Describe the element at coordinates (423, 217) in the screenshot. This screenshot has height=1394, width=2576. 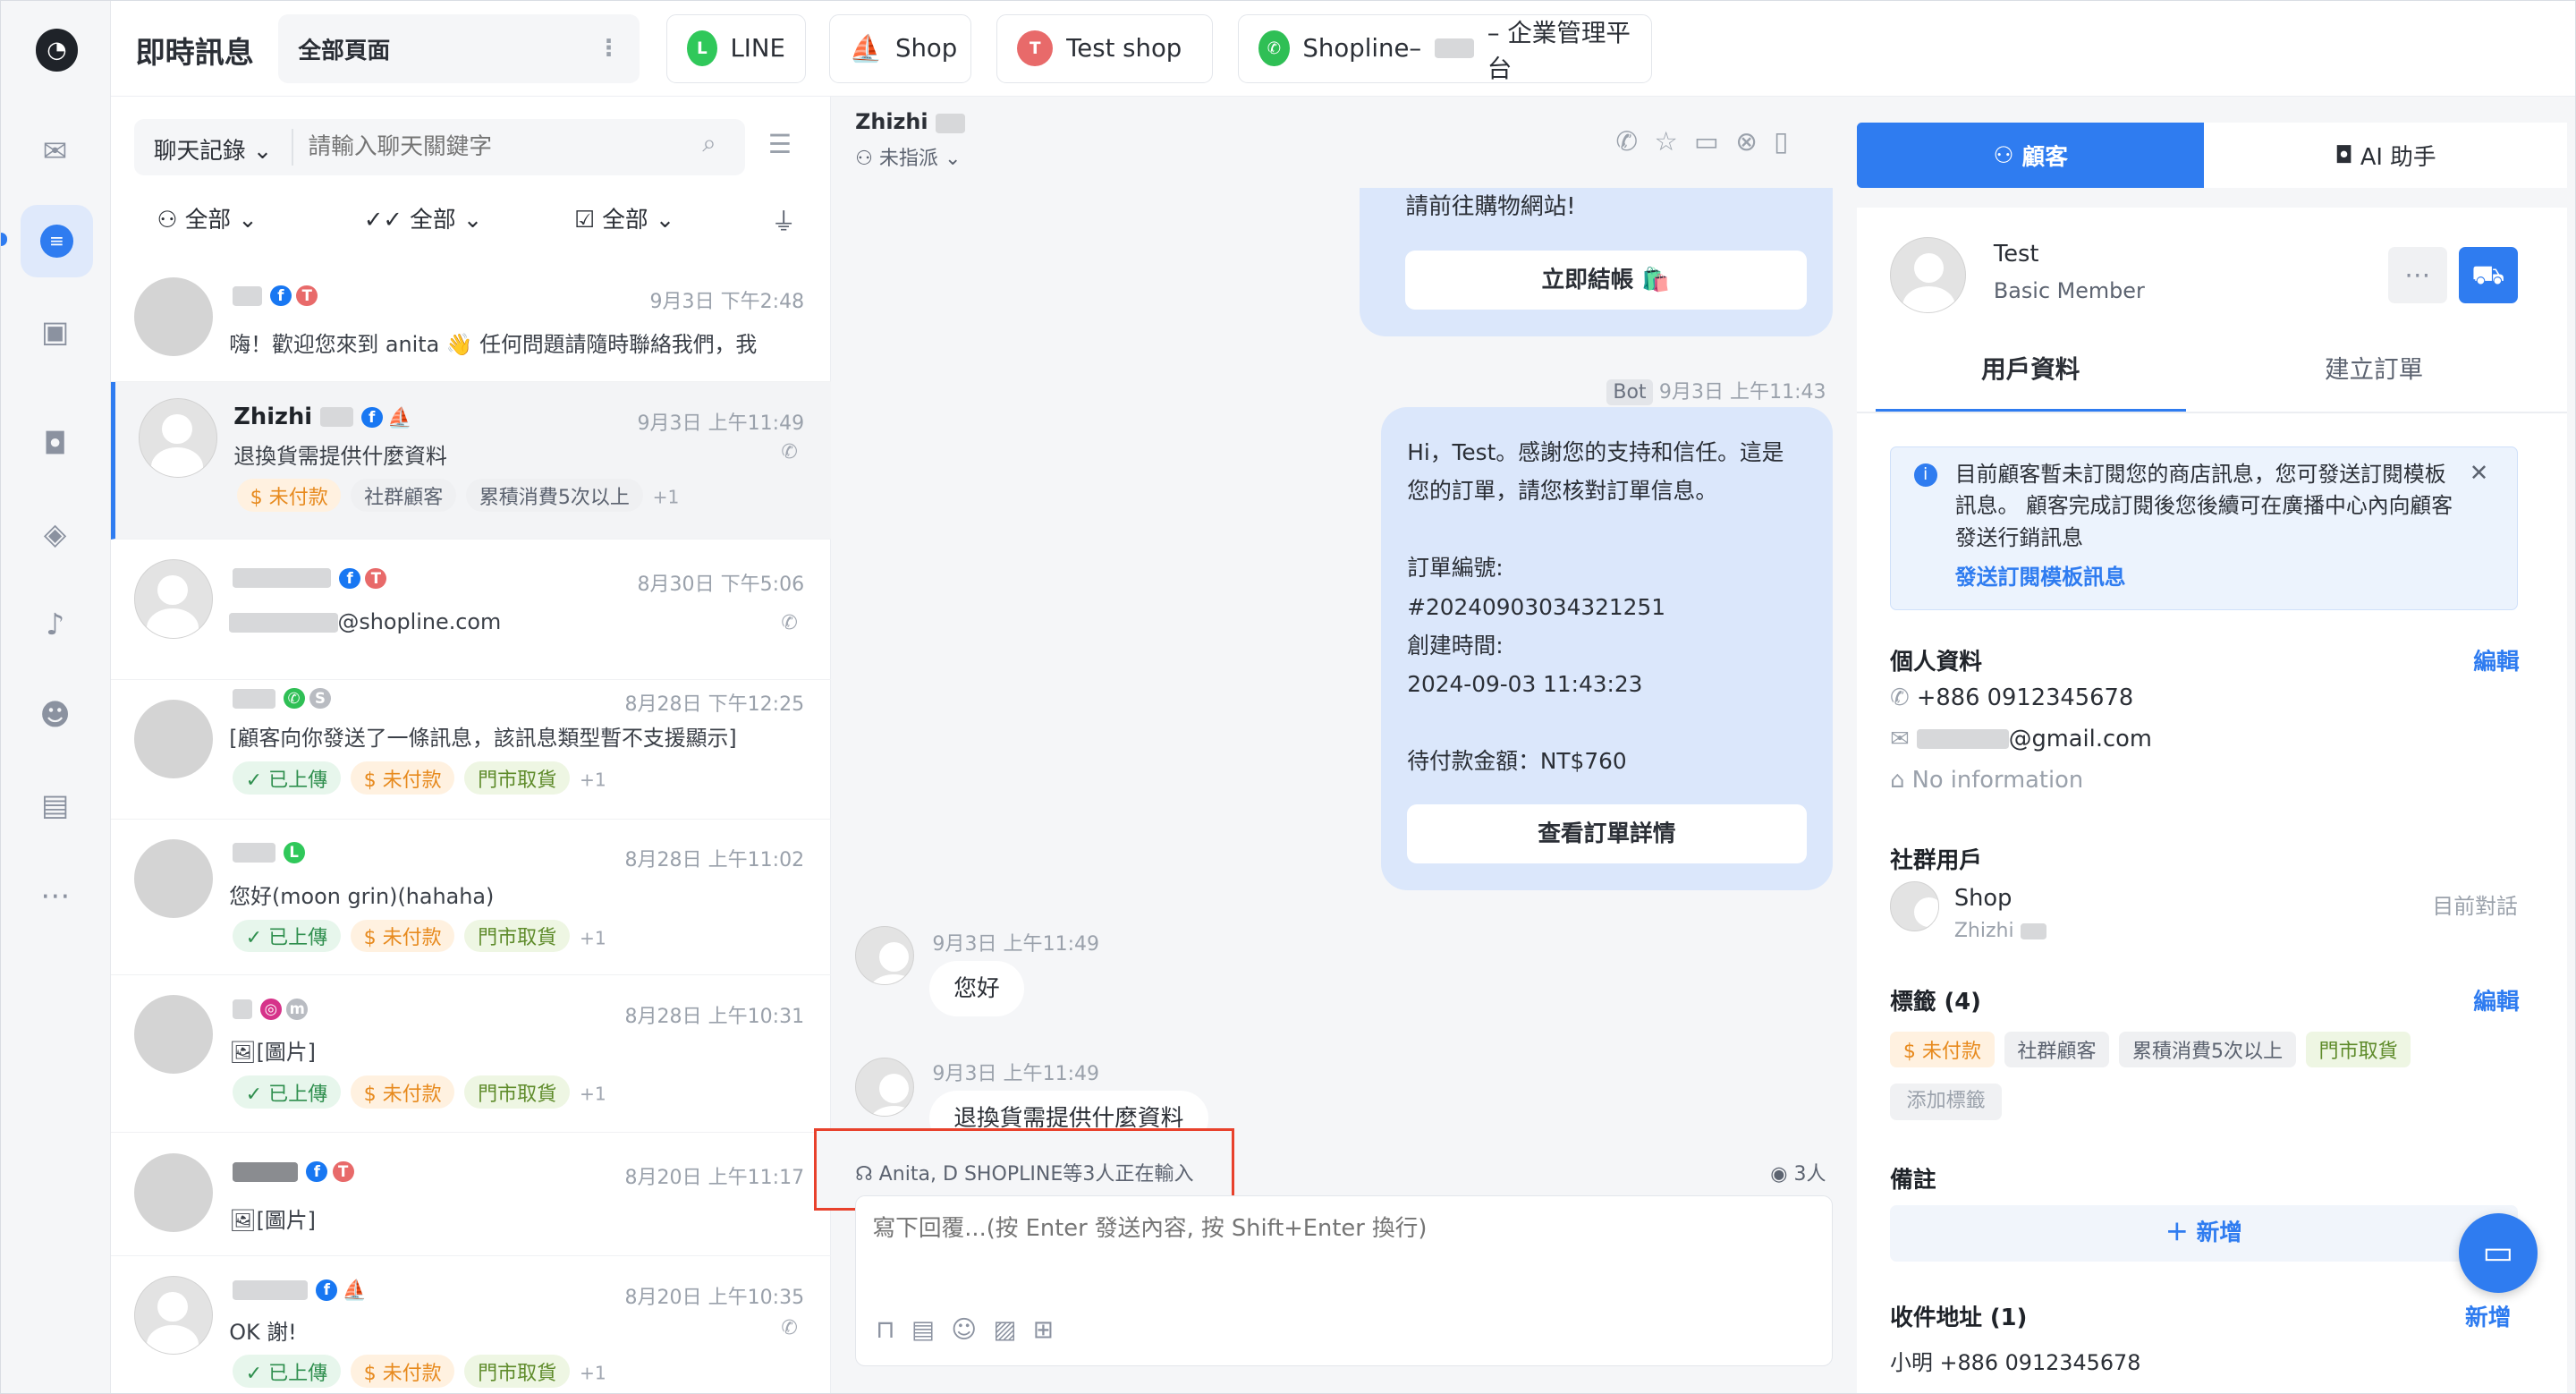
I see `filter-read: ✓✓ 全部 ⌄` at that location.